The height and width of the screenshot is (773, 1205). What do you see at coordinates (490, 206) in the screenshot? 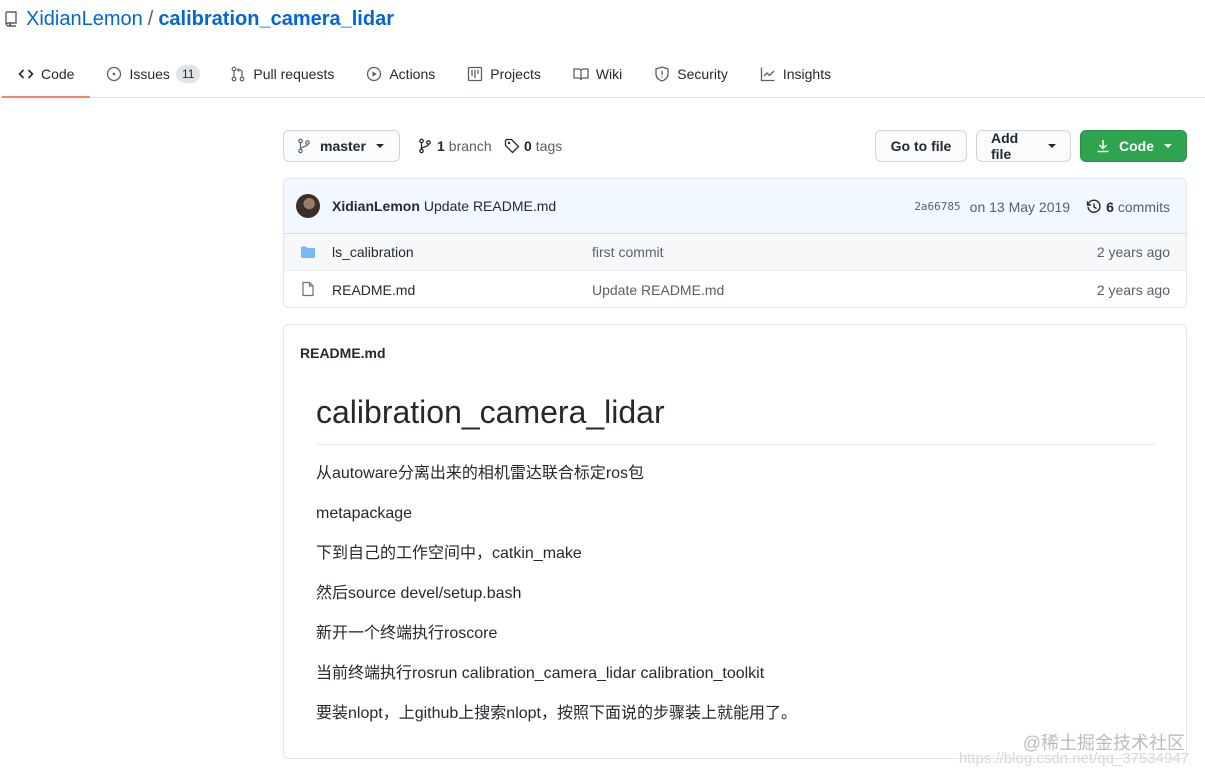
I see `commit-message-link: Update README.md` at bounding box center [490, 206].